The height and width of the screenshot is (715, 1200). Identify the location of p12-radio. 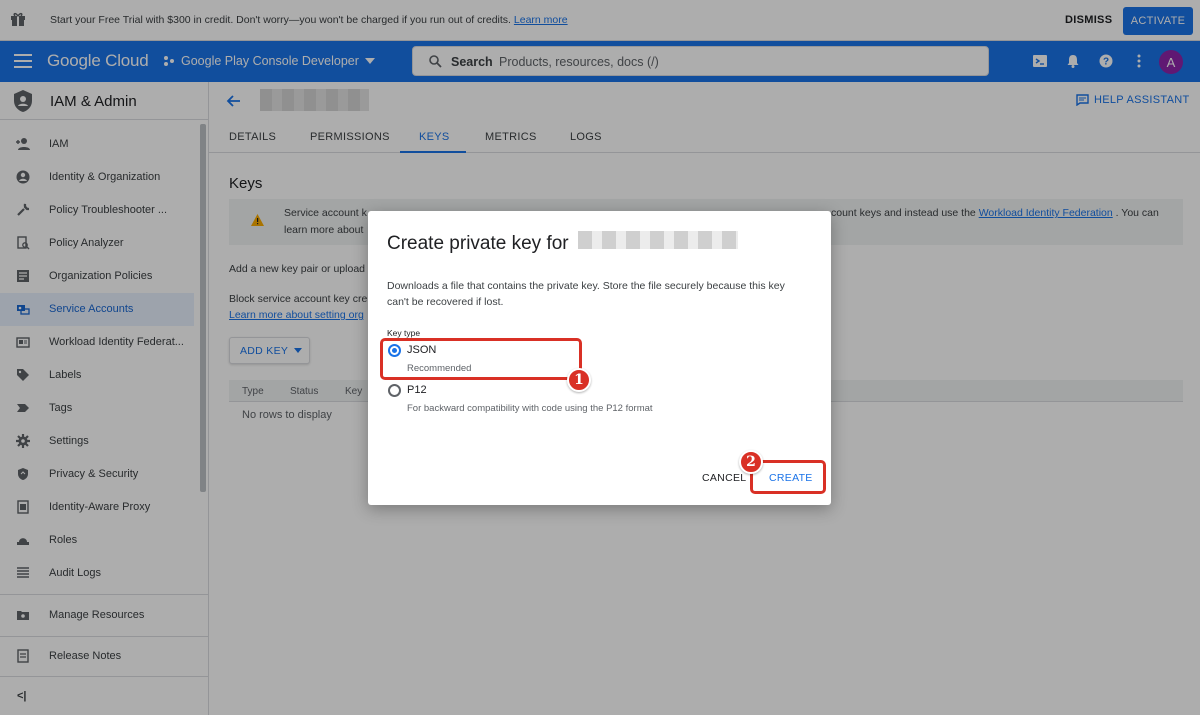
(394, 390).